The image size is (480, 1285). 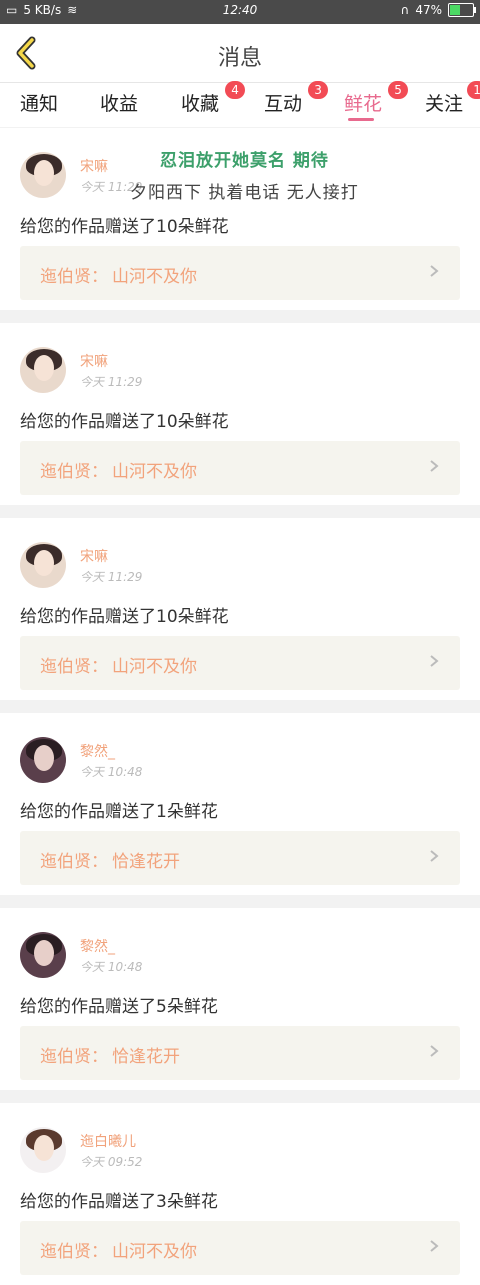 What do you see at coordinates (318, 90) in the screenshot?
I see `unread-badge: 3` at bounding box center [318, 90].